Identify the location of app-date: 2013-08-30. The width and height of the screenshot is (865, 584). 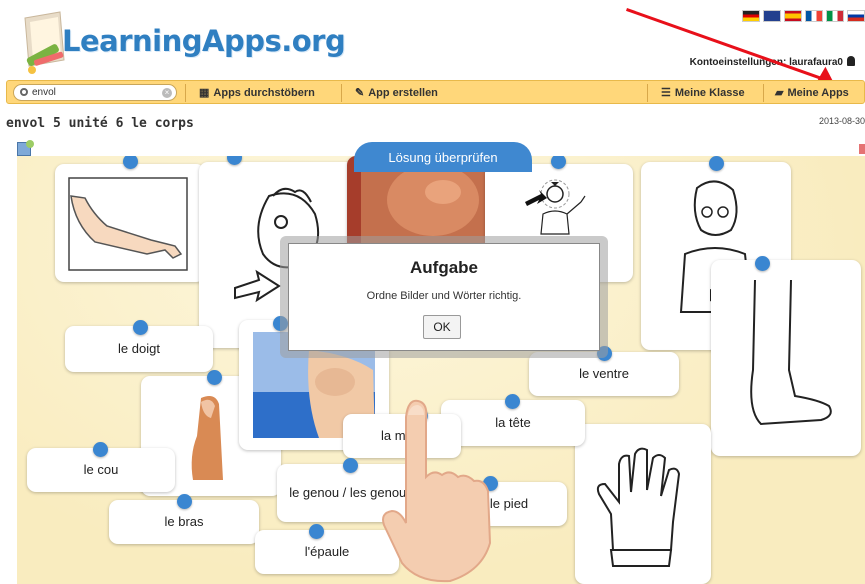
(841, 121).